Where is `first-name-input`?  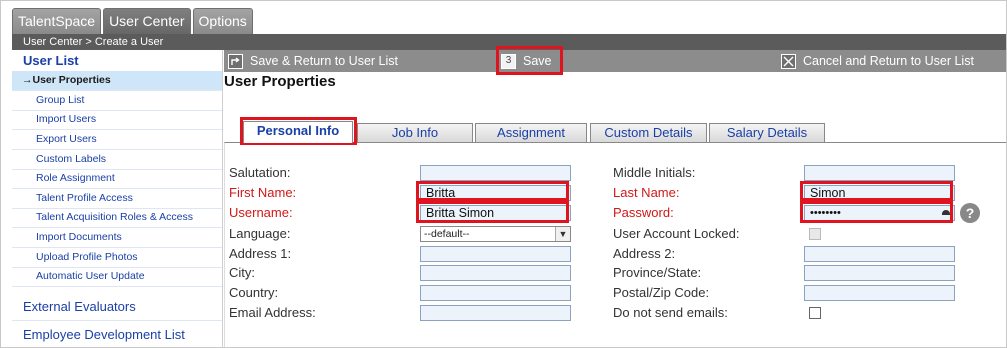 first-name-input is located at coordinates (495, 193).